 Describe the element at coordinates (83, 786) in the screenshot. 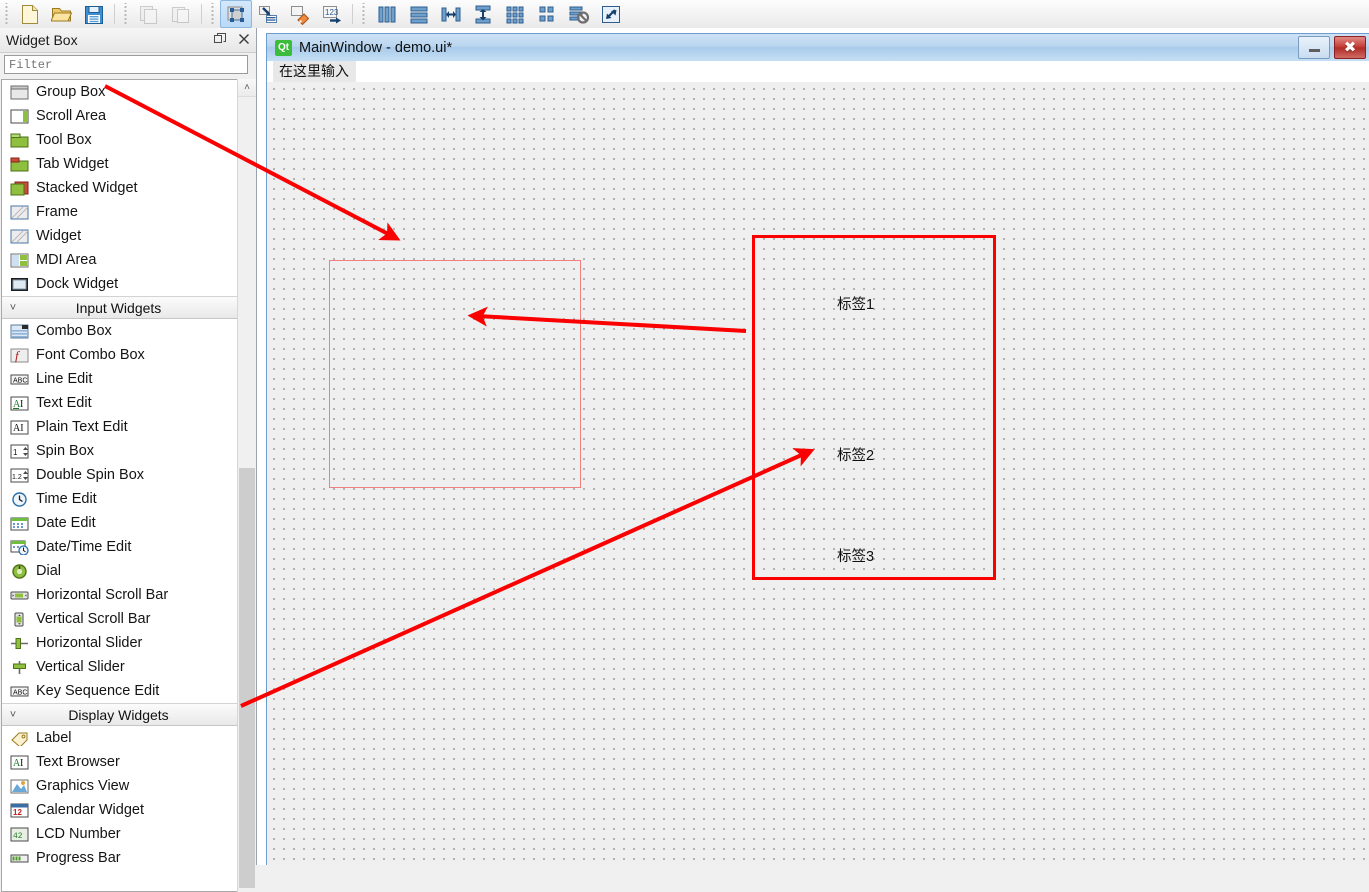

I see `widget-item-label: Graphics View` at that location.